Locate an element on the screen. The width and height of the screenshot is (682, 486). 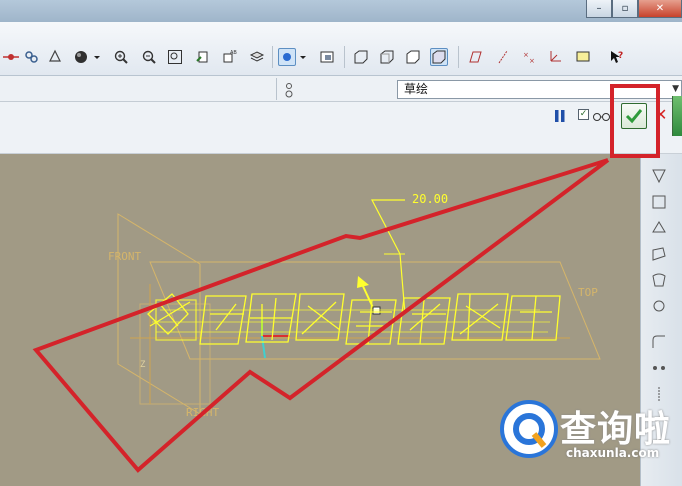
view-manager-icon is located at coordinates (287, 57).